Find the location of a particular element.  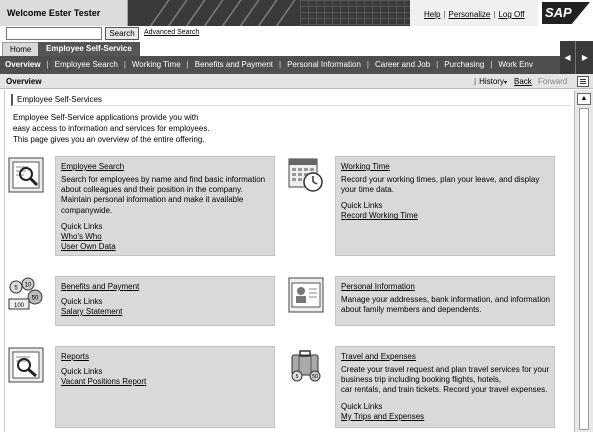

nav-item-career-and-job: Career and Job is located at coordinates (402, 64).